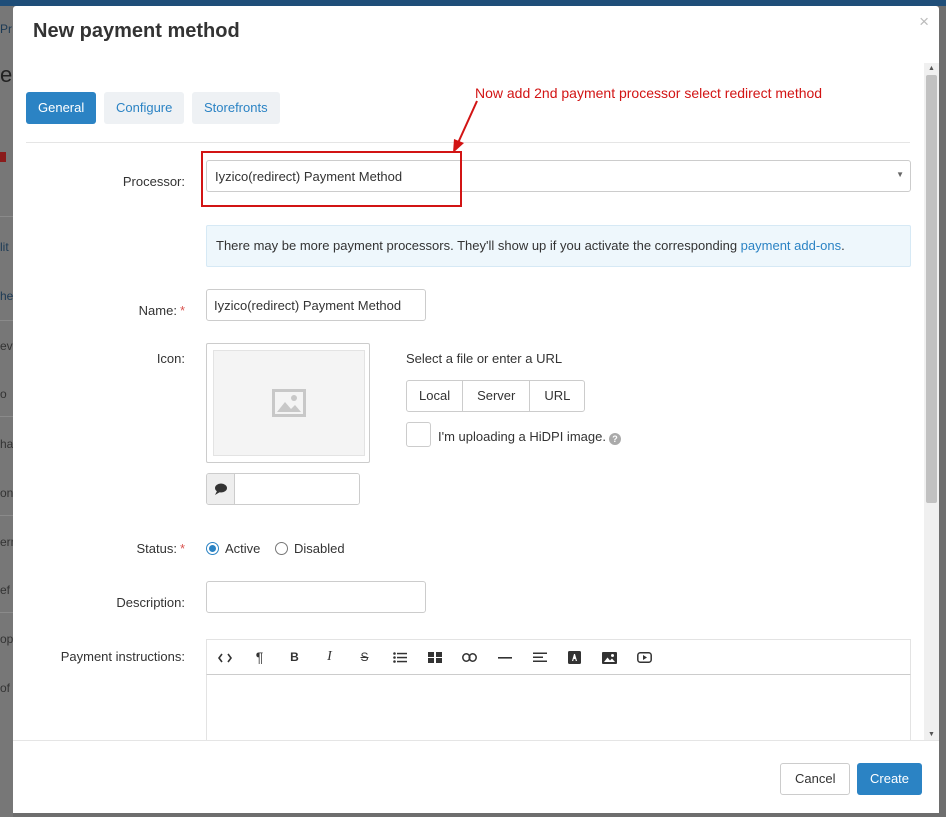  What do you see at coordinates (144, 108) in the screenshot?
I see `tab-configure: Configure` at bounding box center [144, 108].